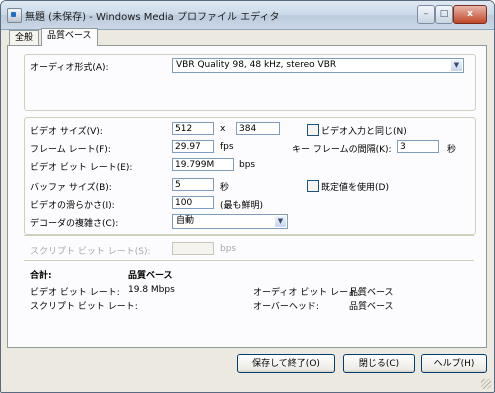  What do you see at coordinates (81, 168) in the screenshot?
I see `video-bitrate-label: ビデオ ビット レート(E):` at bounding box center [81, 168].